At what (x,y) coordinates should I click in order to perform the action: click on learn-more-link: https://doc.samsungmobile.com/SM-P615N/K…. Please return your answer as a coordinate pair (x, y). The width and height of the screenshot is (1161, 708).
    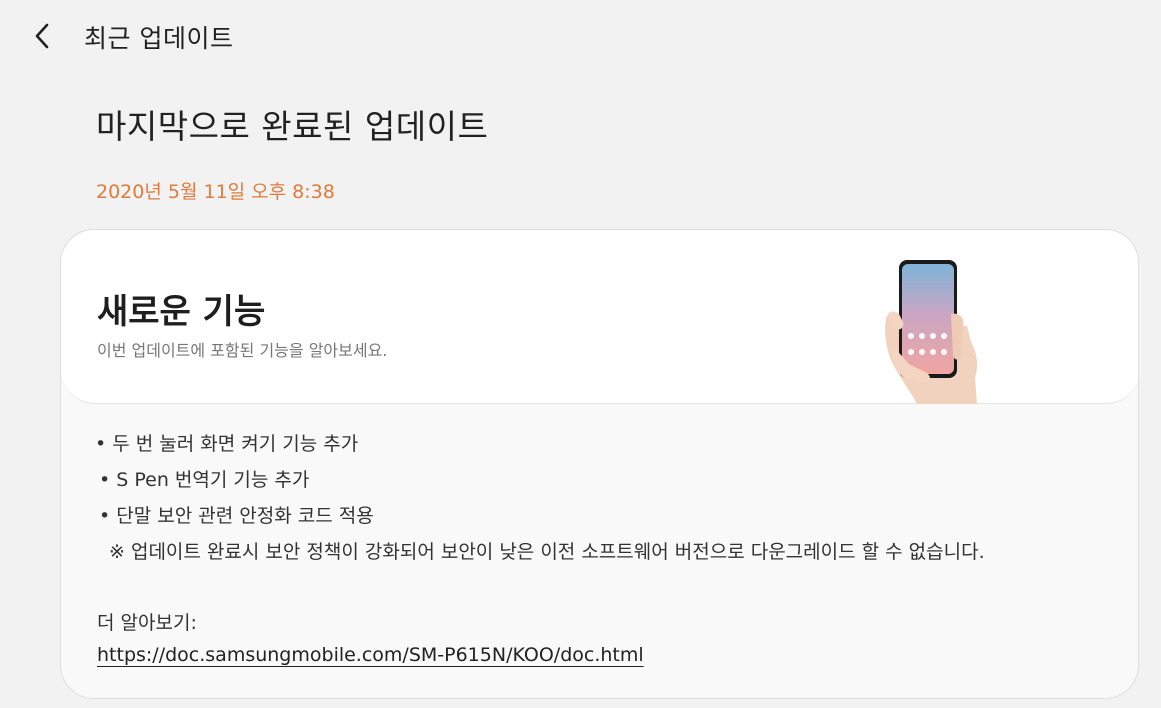
    Looking at the image, I should click on (370, 655).